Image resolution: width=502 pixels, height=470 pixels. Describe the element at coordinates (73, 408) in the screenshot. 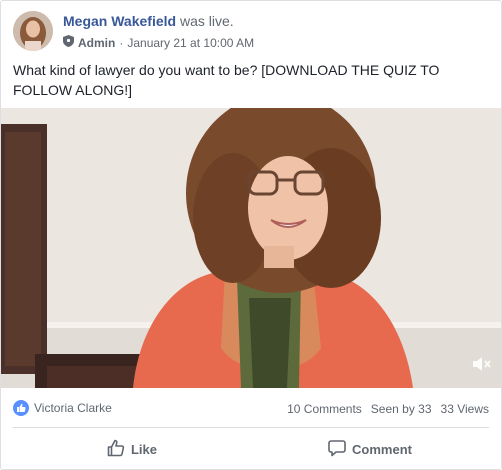

I see `reactor-name: Victoria Clarke` at that location.